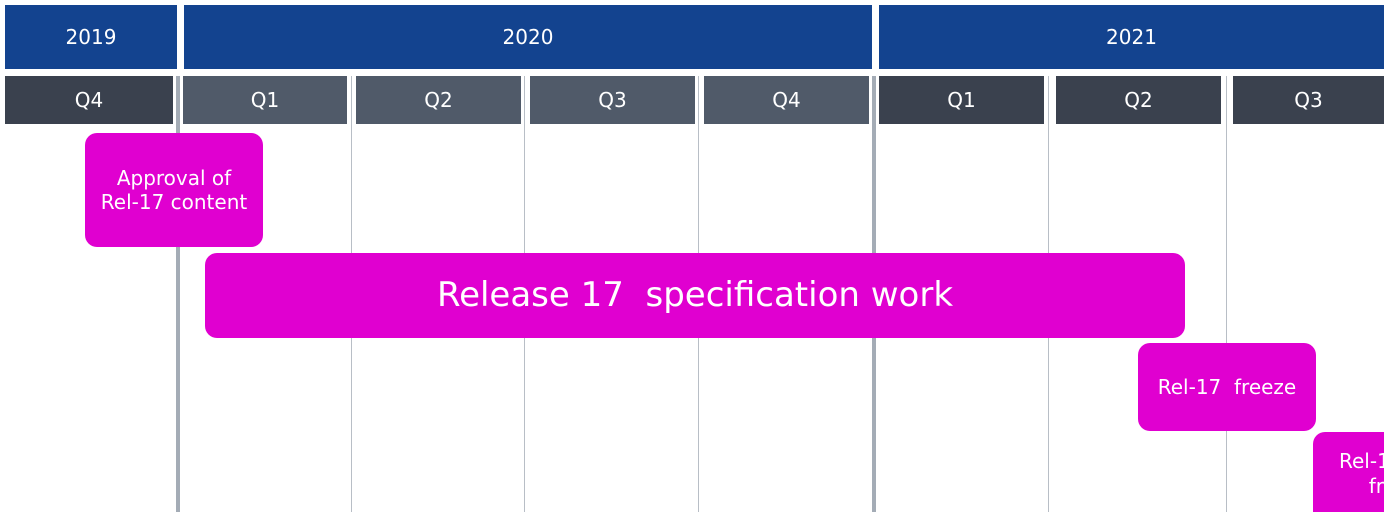 Image resolution: width=1384 pixels, height=512 pixels. What do you see at coordinates (1361, 461) in the screenshot?
I see `cut-off-milestone-line-1: Rel-1` at bounding box center [1361, 461].